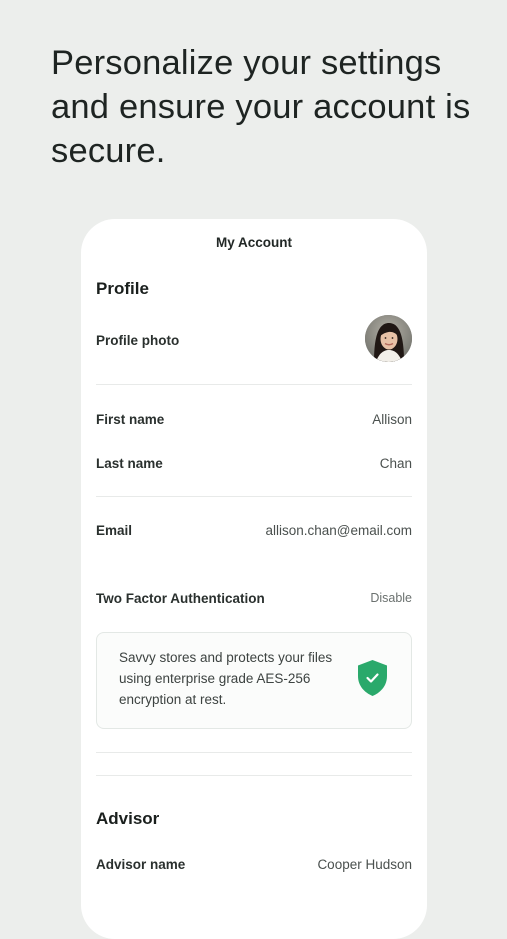 The height and width of the screenshot is (939, 507). I want to click on avatar, so click(388, 338).